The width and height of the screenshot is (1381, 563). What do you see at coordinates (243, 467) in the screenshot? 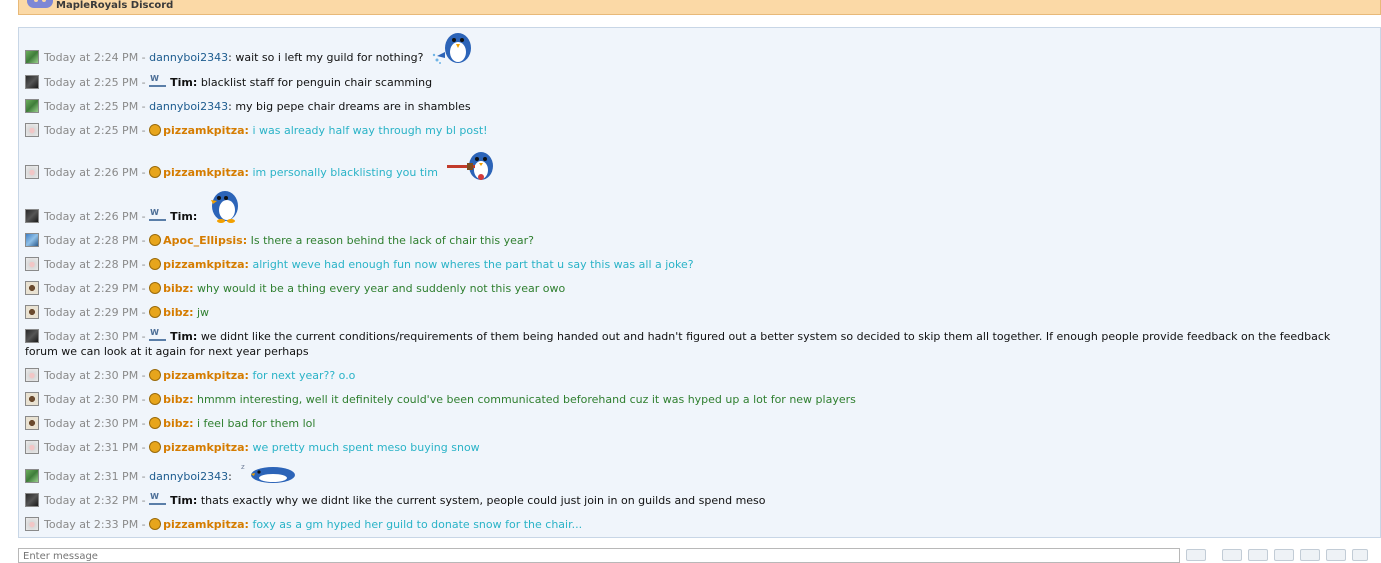
I see `svg-text: z` at bounding box center [243, 467].